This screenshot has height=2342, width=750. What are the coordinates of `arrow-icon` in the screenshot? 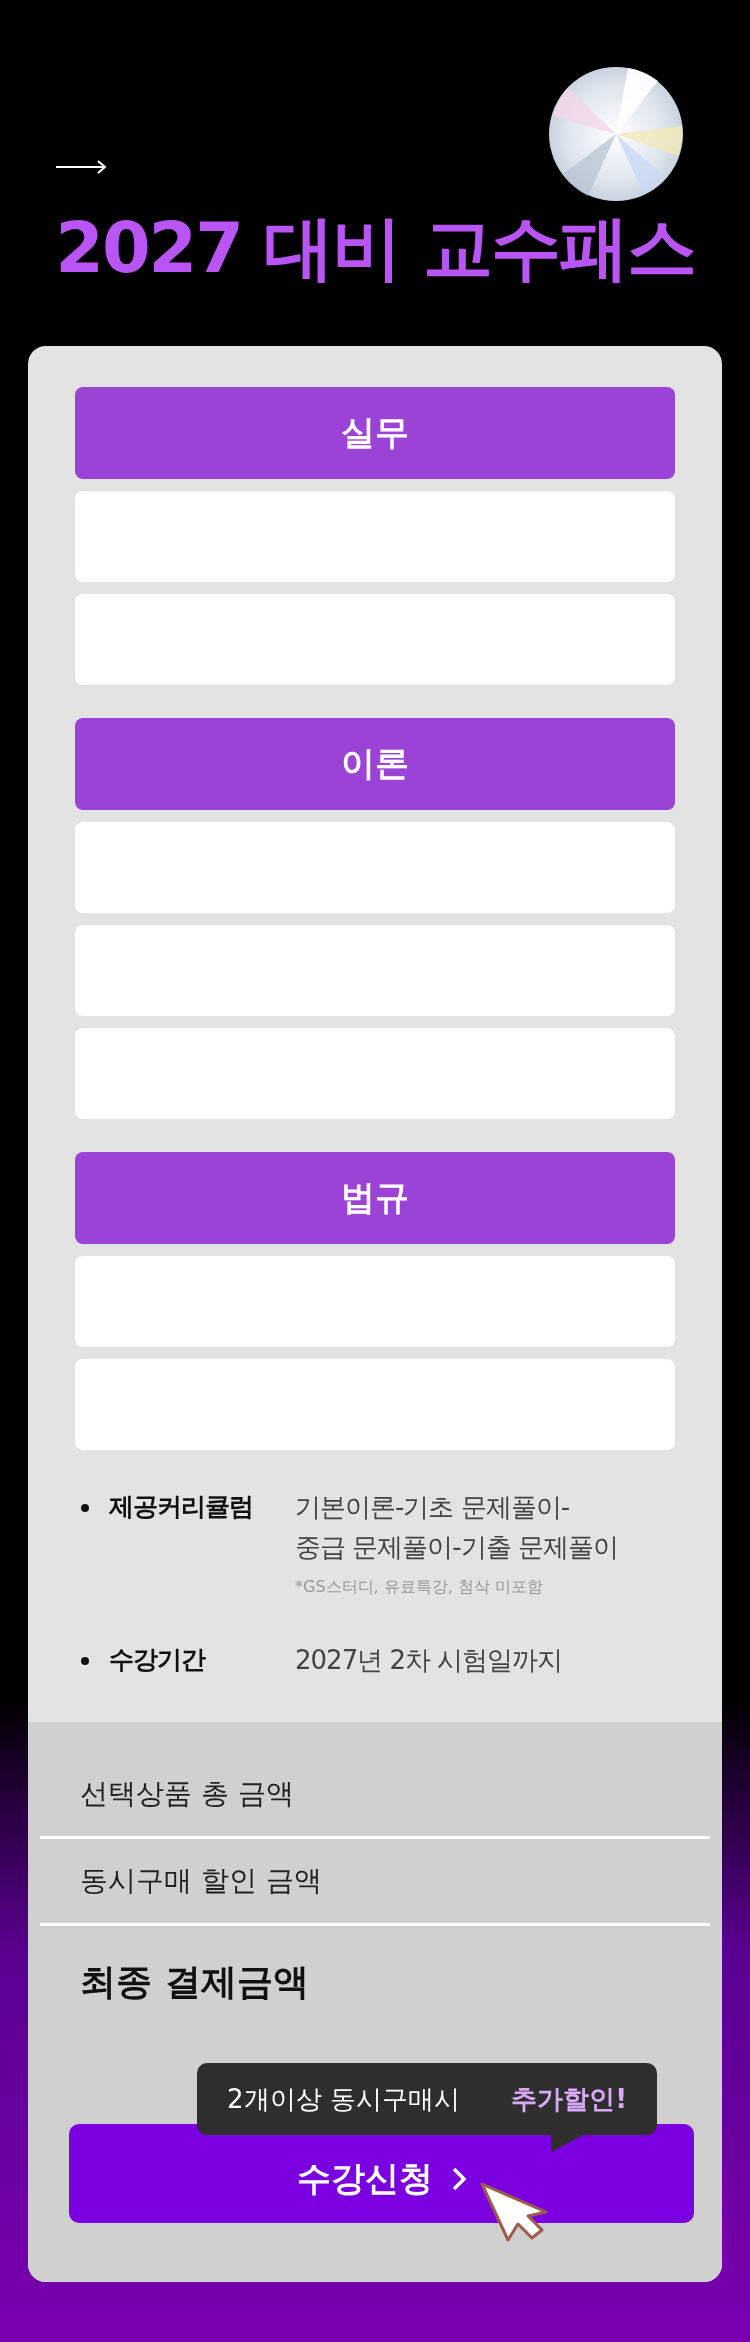 It's located at (81, 167).